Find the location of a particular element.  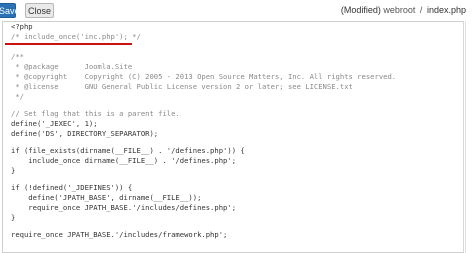

code-line-11: define('_JEXEC', 1); is located at coordinates (54, 123).